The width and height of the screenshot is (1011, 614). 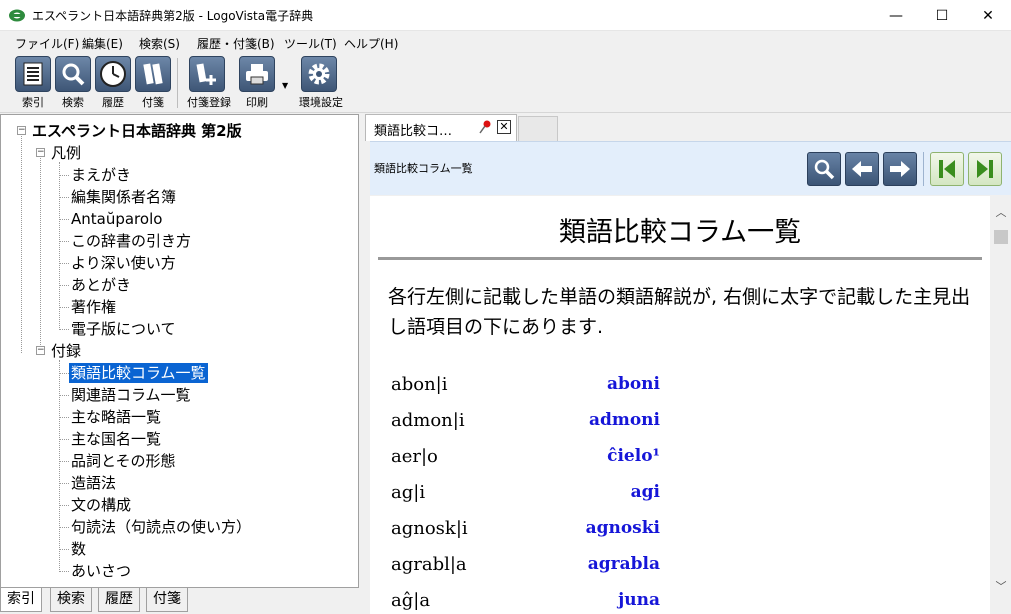 I want to click on menu-tools: ツール(T), so click(x=310, y=43).